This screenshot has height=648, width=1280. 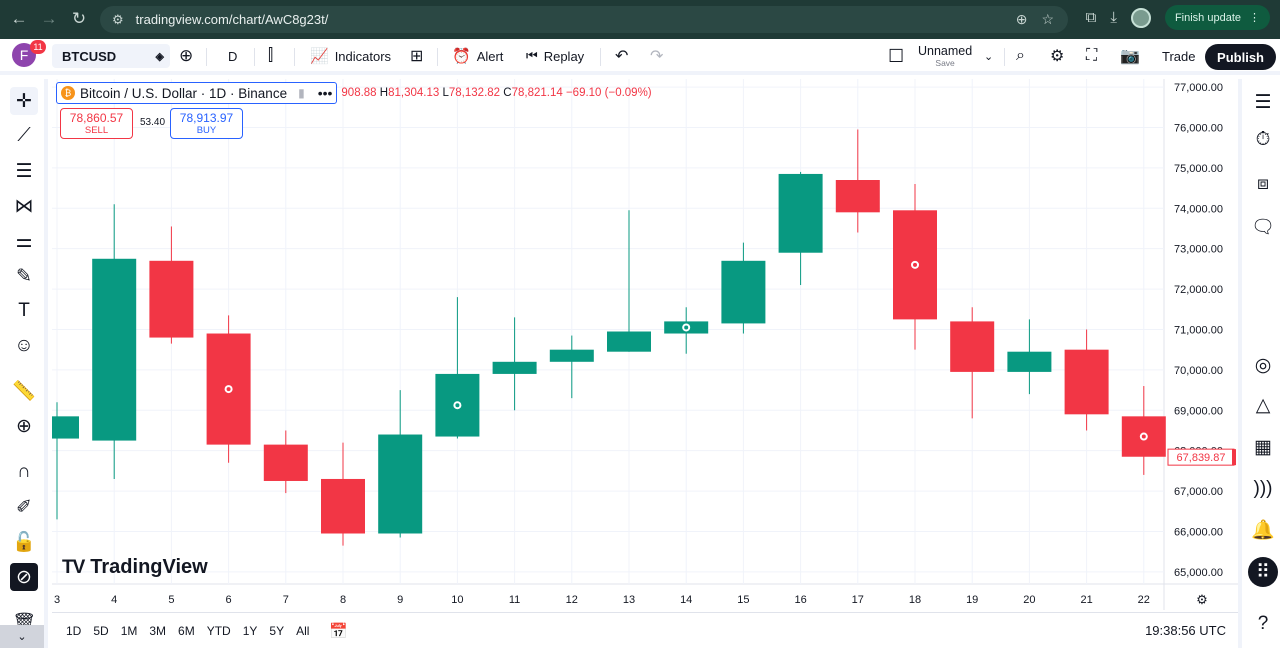 What do you see at coordinates (1057, 56) in the screenshot?
I see `settings-gear-icon: ⚙` at bounding box center [1057, 56].